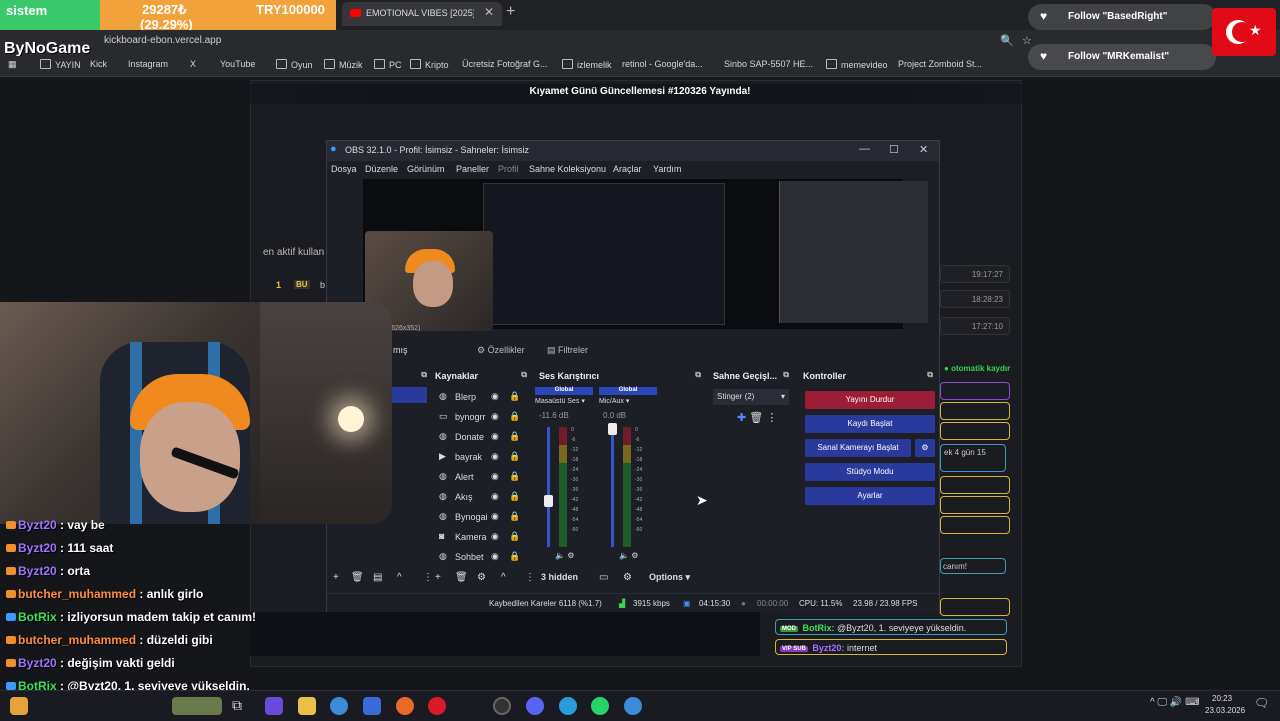 The width and height of the screenshot is (1280, 721). What do you see at coordinates (1175, 702) in the screenshot?
I see `system-tray: ^ 🖵 🔊 ⌨` at bounding box center [1175, 702].